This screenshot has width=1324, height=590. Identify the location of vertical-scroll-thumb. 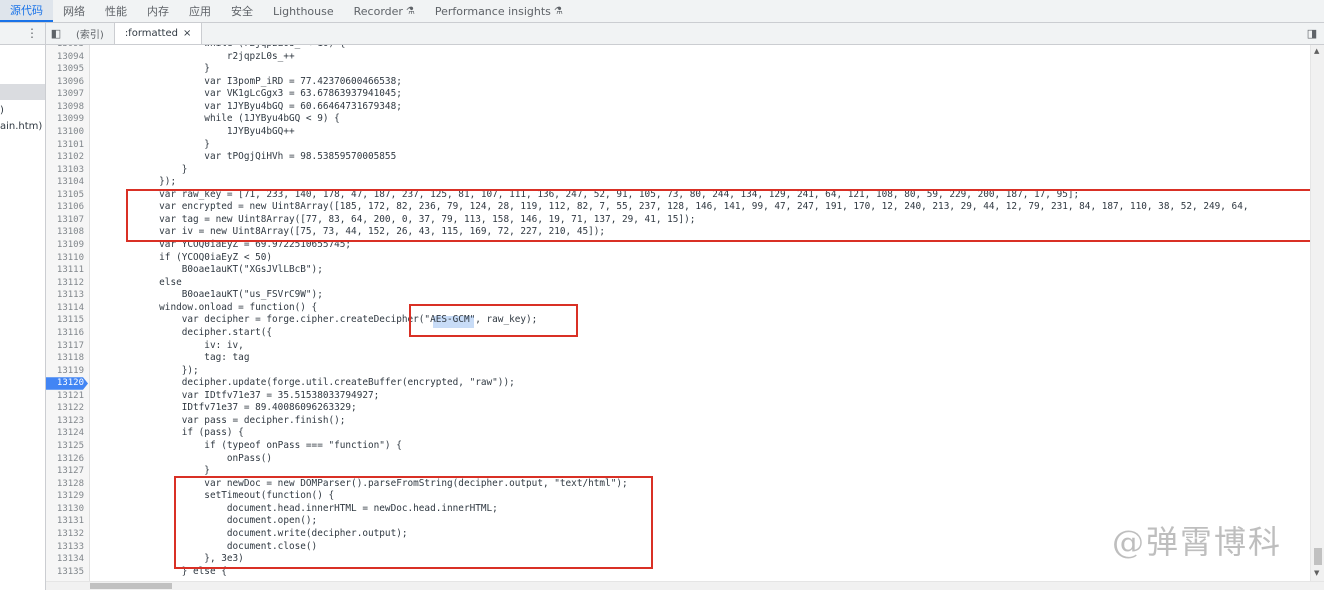
(1318, 556).